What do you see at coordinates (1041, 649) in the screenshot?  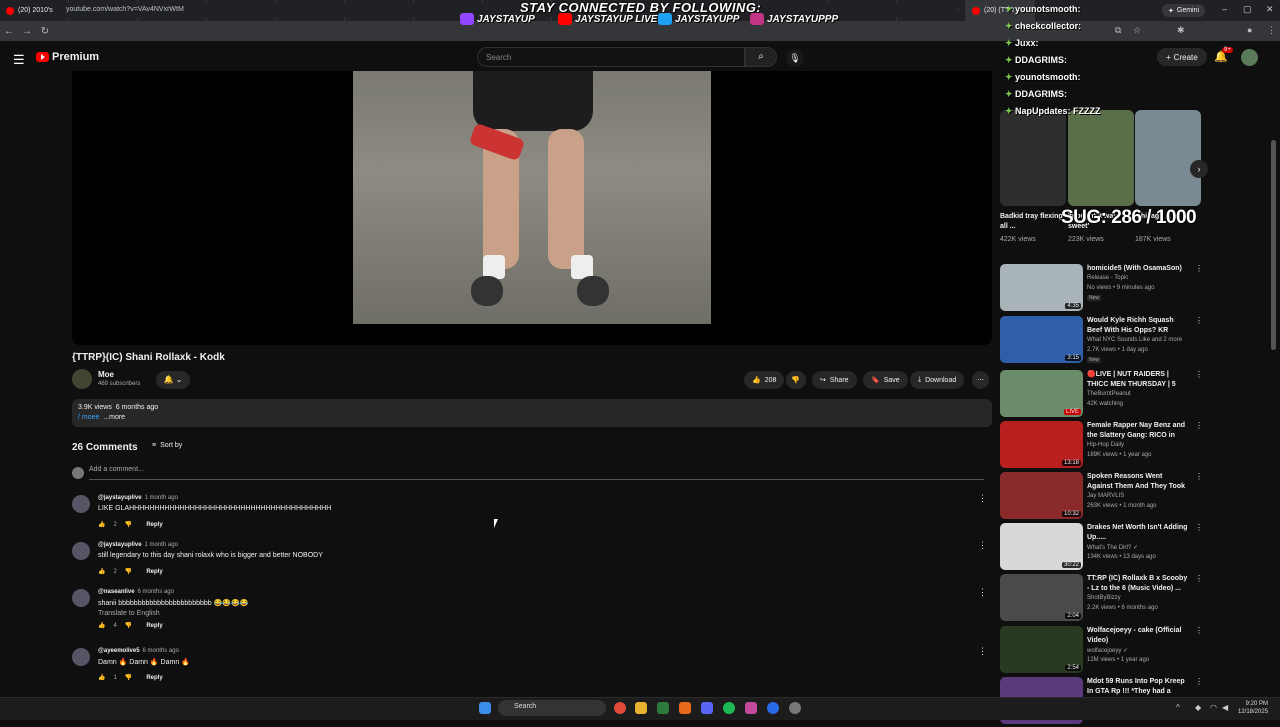 I see `video-thumbnail: 2:54` at bounding box center [1041, 649].